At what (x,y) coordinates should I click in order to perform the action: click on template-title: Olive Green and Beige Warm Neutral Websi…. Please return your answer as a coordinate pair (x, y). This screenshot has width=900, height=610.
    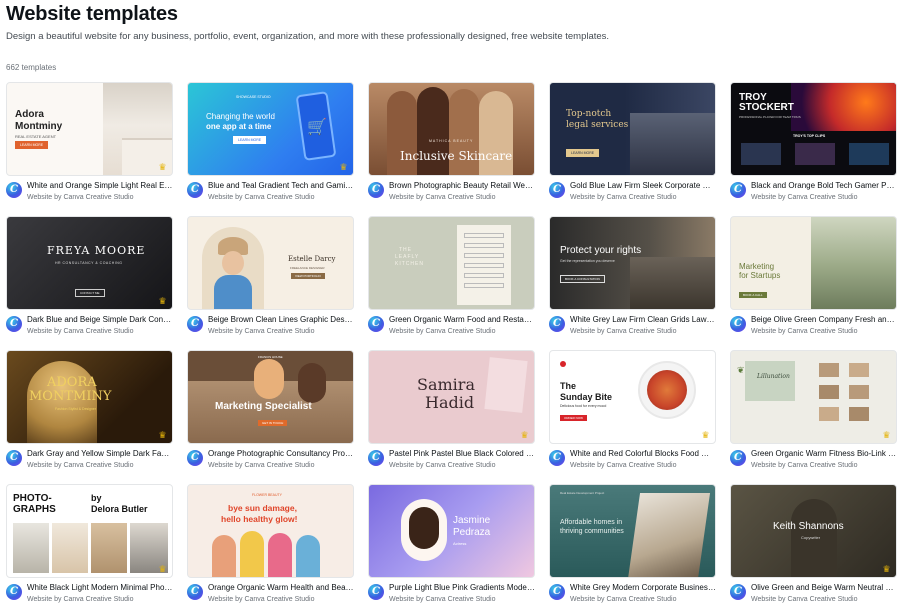
    Looking at the image, I should click on (824, 588).